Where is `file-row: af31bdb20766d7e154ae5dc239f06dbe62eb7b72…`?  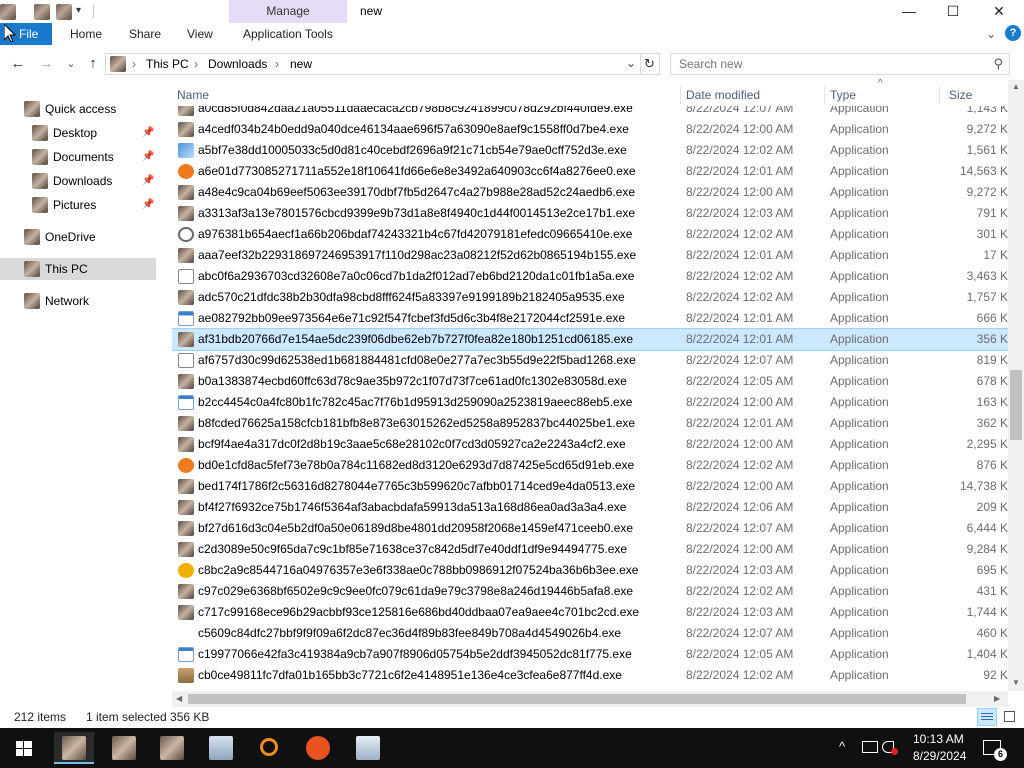
file-row: af31bdb20766d7e154ae5dc239f06dbe62eb7b72… is located at coordinates (590, 339).